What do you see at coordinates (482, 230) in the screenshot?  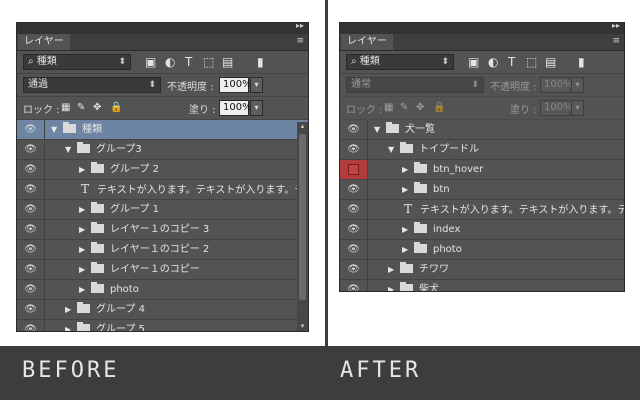 I see `layer-row: 👁 ▶ index` at bounding box center [482, 230].